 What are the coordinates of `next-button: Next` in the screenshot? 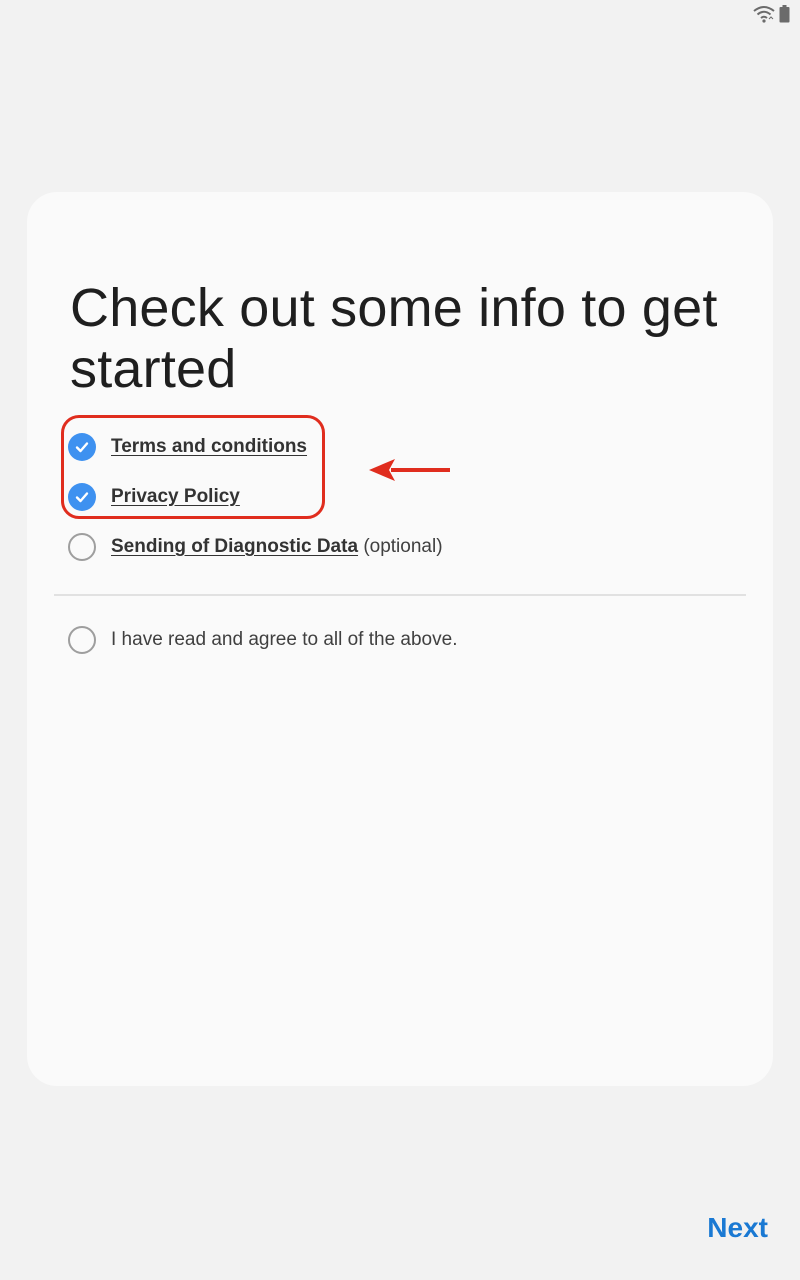 It's located at (737, 1228).